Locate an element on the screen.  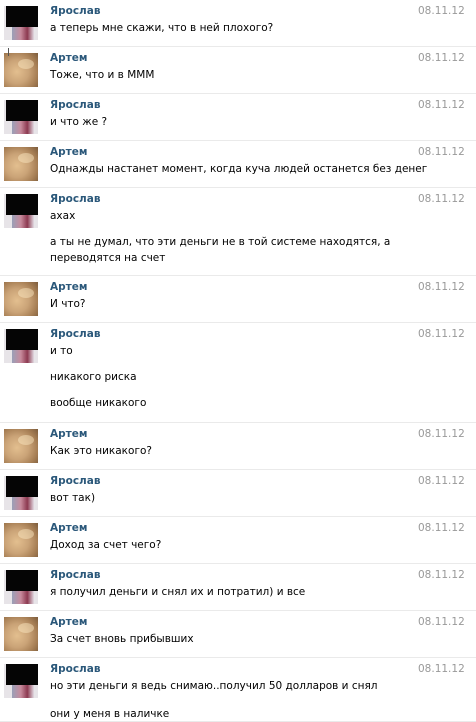
message-row: Артем 08.11.12 Доход за счет чего? is located at coordinates (238, 540).